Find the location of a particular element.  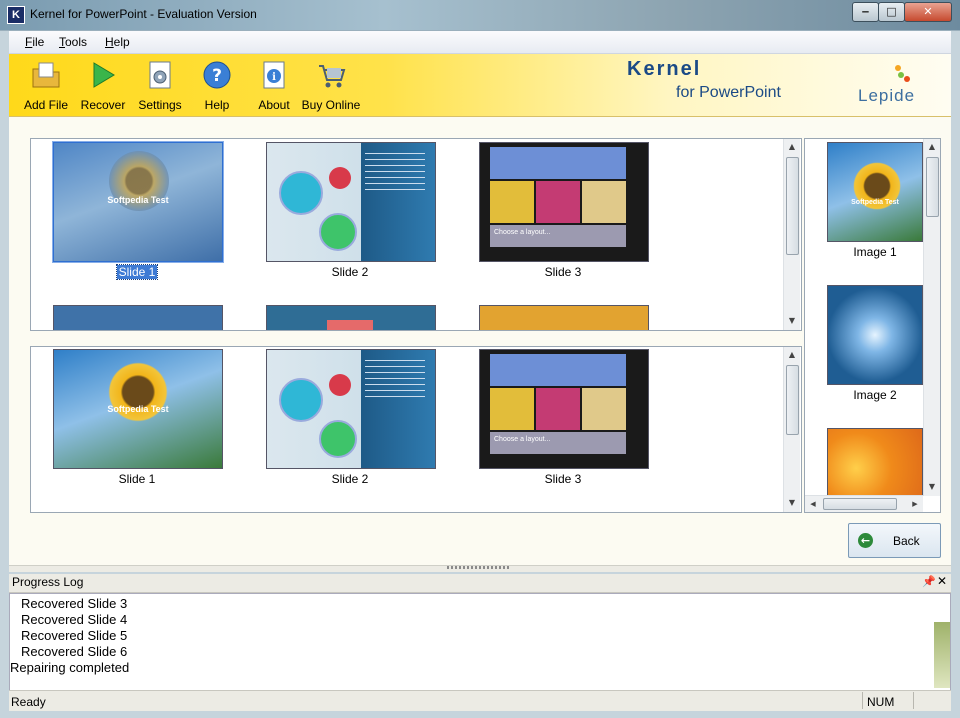

brand-subtitle: for PowerPoint is located at coordinates (728, 92).